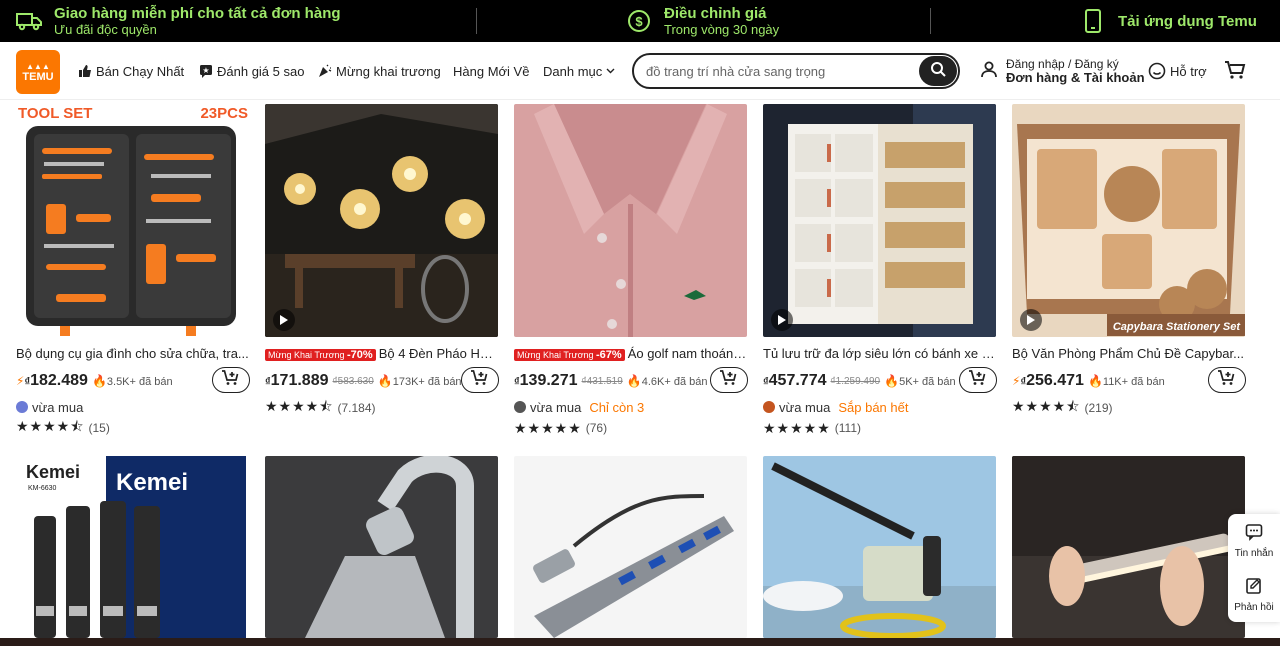 Image resolution: width=1280 pixels, height=646 pixels. I want to click on nav-five-star: ★ Đánh giá 5 sao, so click(251, 71).